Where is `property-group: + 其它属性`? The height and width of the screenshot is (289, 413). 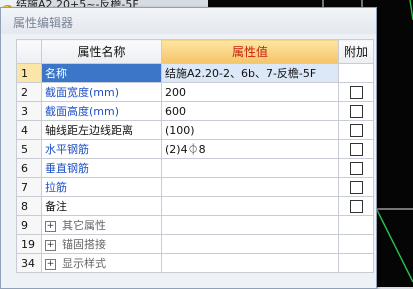
property-group: + 其它属性 is located at coordinates (101, 225).